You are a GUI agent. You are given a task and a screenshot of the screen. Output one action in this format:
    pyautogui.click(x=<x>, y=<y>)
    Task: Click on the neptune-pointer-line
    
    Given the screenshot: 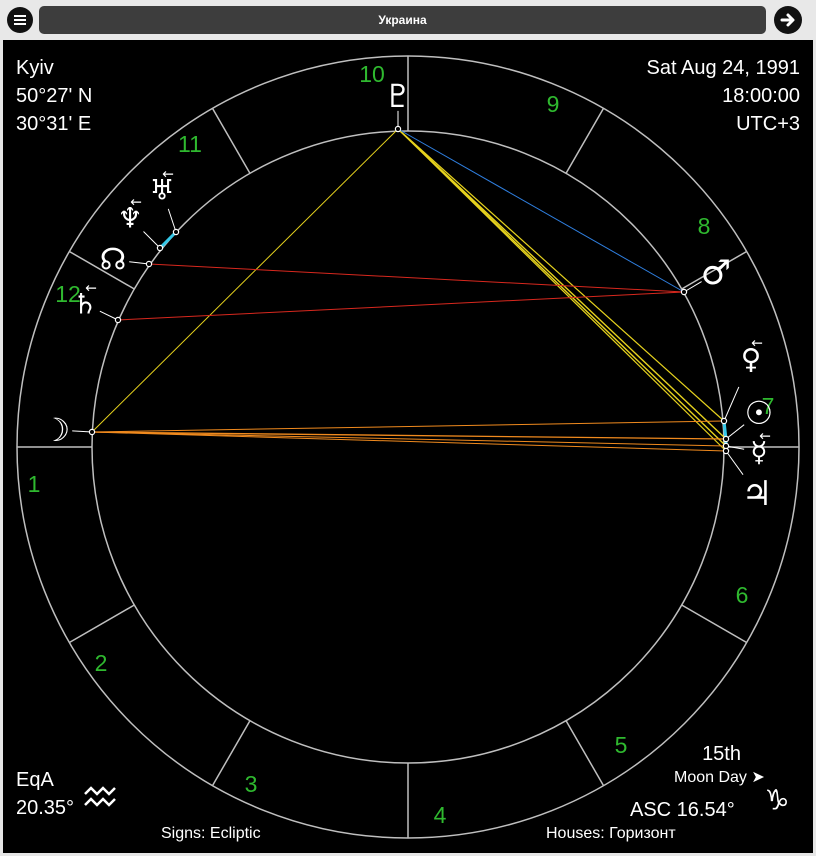 What is the action you would take?
    pyautogui.click(x=152, y=240)
    